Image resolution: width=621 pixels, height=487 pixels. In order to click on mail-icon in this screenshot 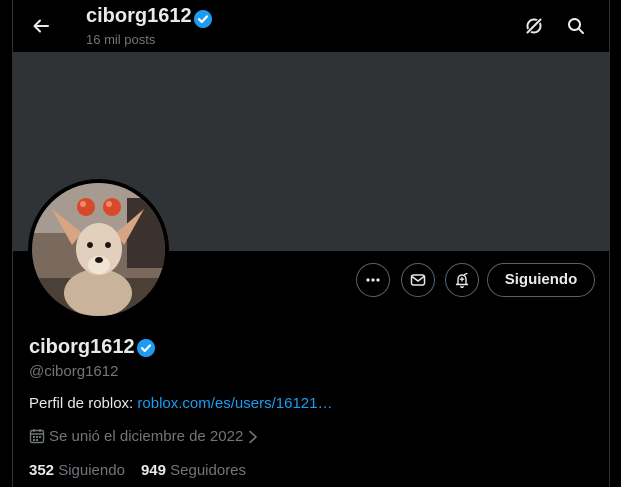, I will do `click(418, 280)`.